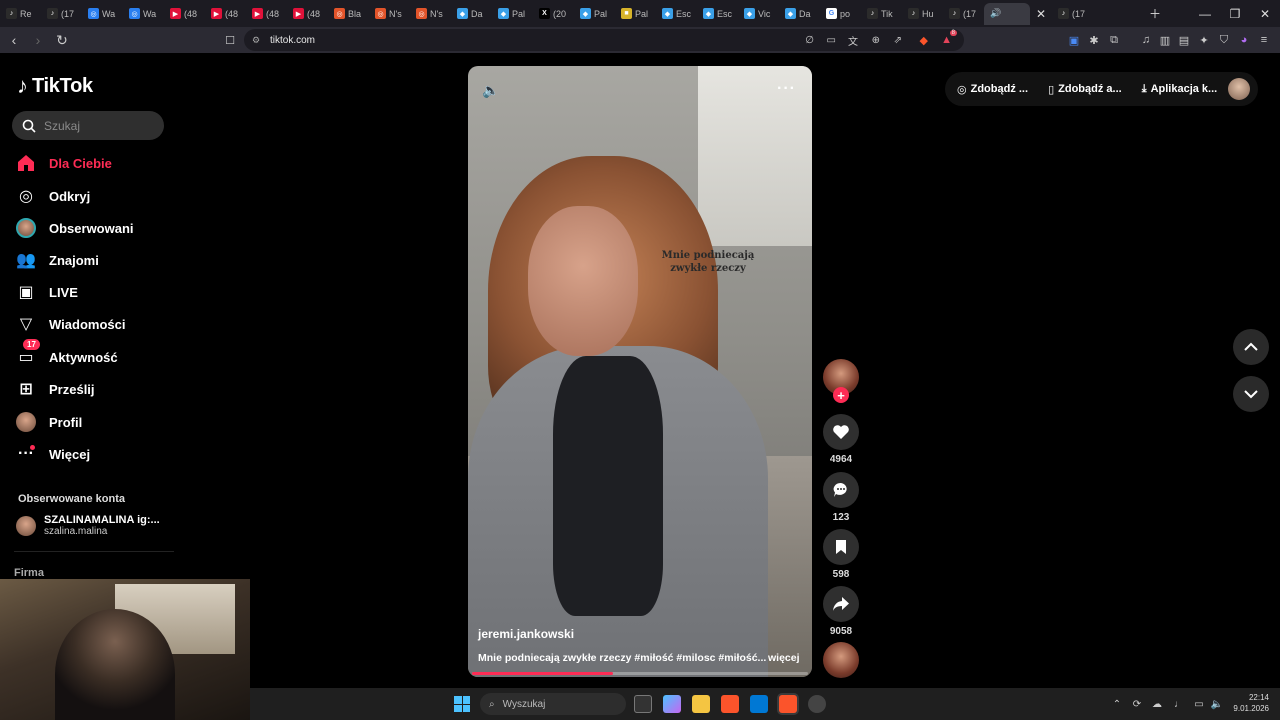 This screenshot has height=720, width=1280. I want to click on sidebar-item-7: ▭ 17 Aktywność, so click(95, 355).